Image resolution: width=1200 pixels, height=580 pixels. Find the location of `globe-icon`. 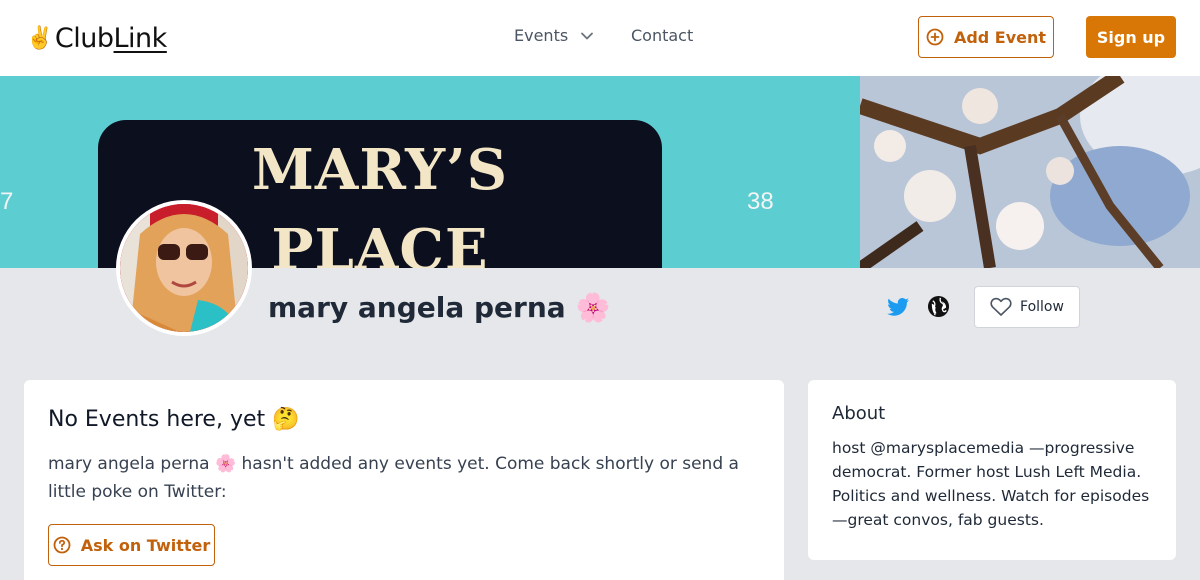

globe-icon is located at coordinates (938, 306).